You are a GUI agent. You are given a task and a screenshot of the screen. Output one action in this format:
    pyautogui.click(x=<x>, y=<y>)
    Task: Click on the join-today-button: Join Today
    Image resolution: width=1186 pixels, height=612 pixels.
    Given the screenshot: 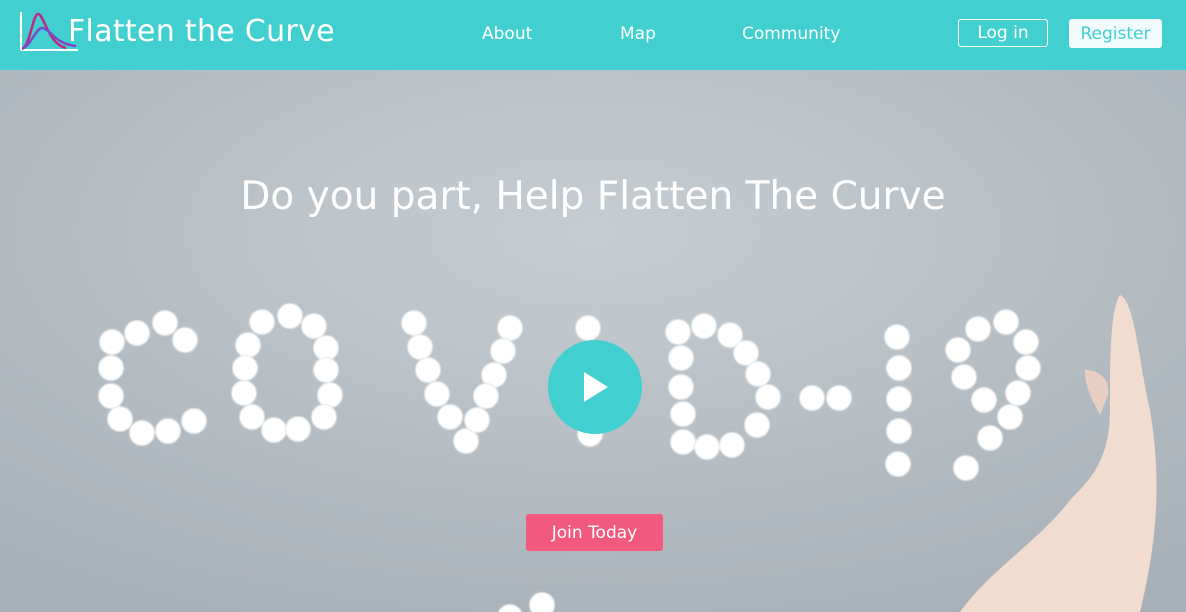 What is the action you would take?
    pyautogui.click(x=594, y=532)
    